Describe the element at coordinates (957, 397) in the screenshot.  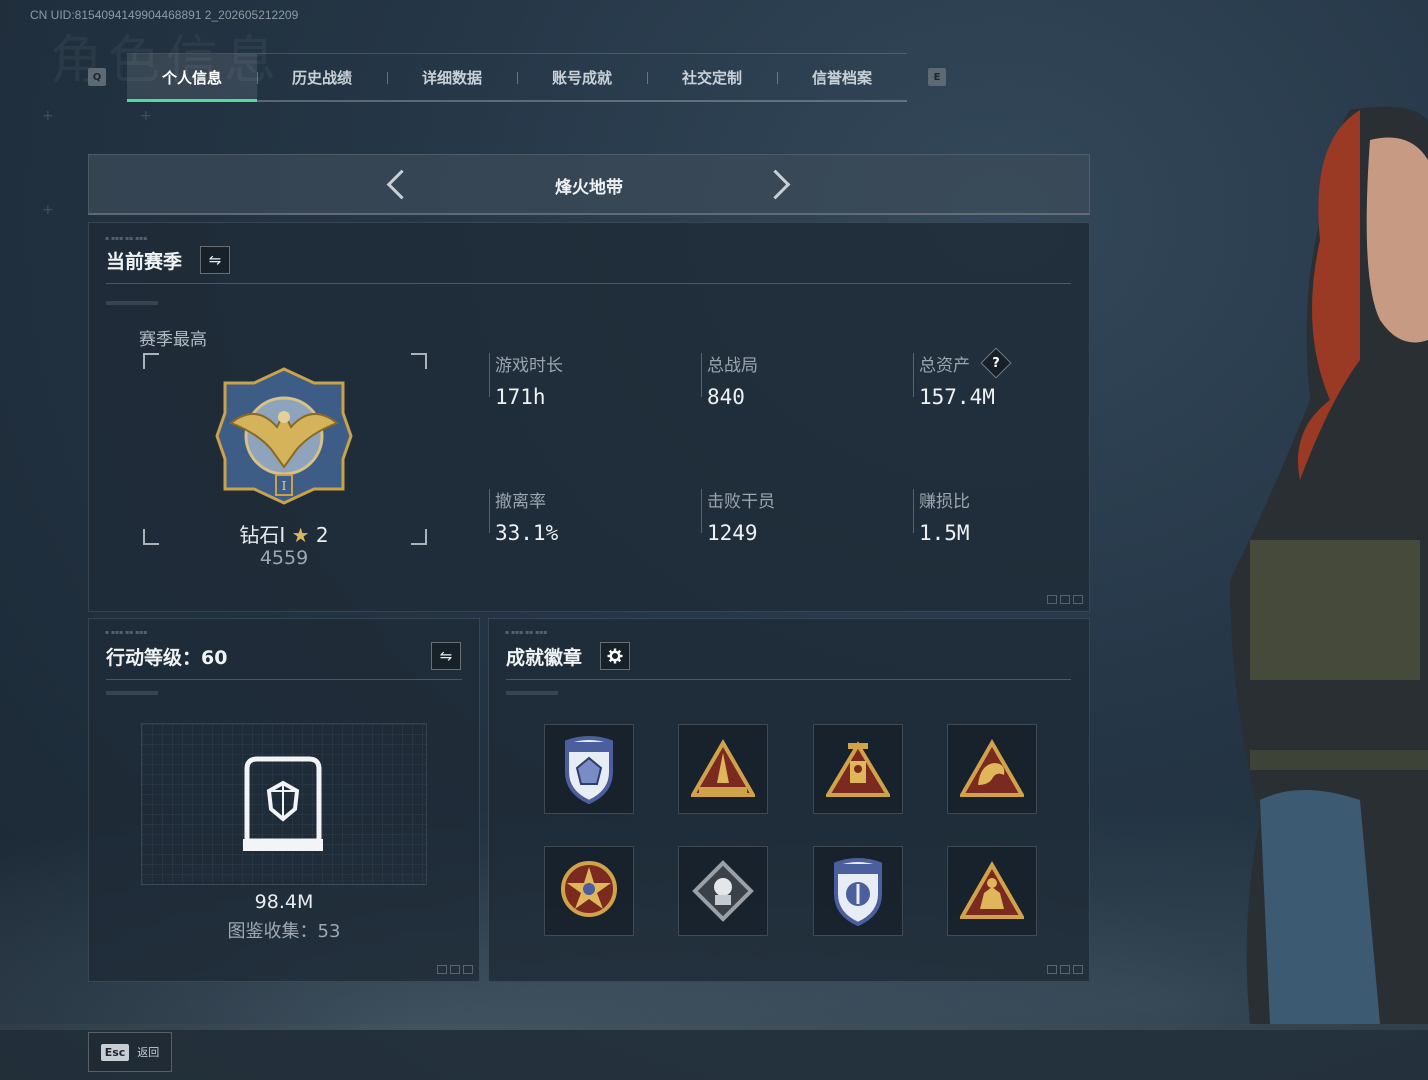
I see `stat-assets-value: 157.4M` at that location.